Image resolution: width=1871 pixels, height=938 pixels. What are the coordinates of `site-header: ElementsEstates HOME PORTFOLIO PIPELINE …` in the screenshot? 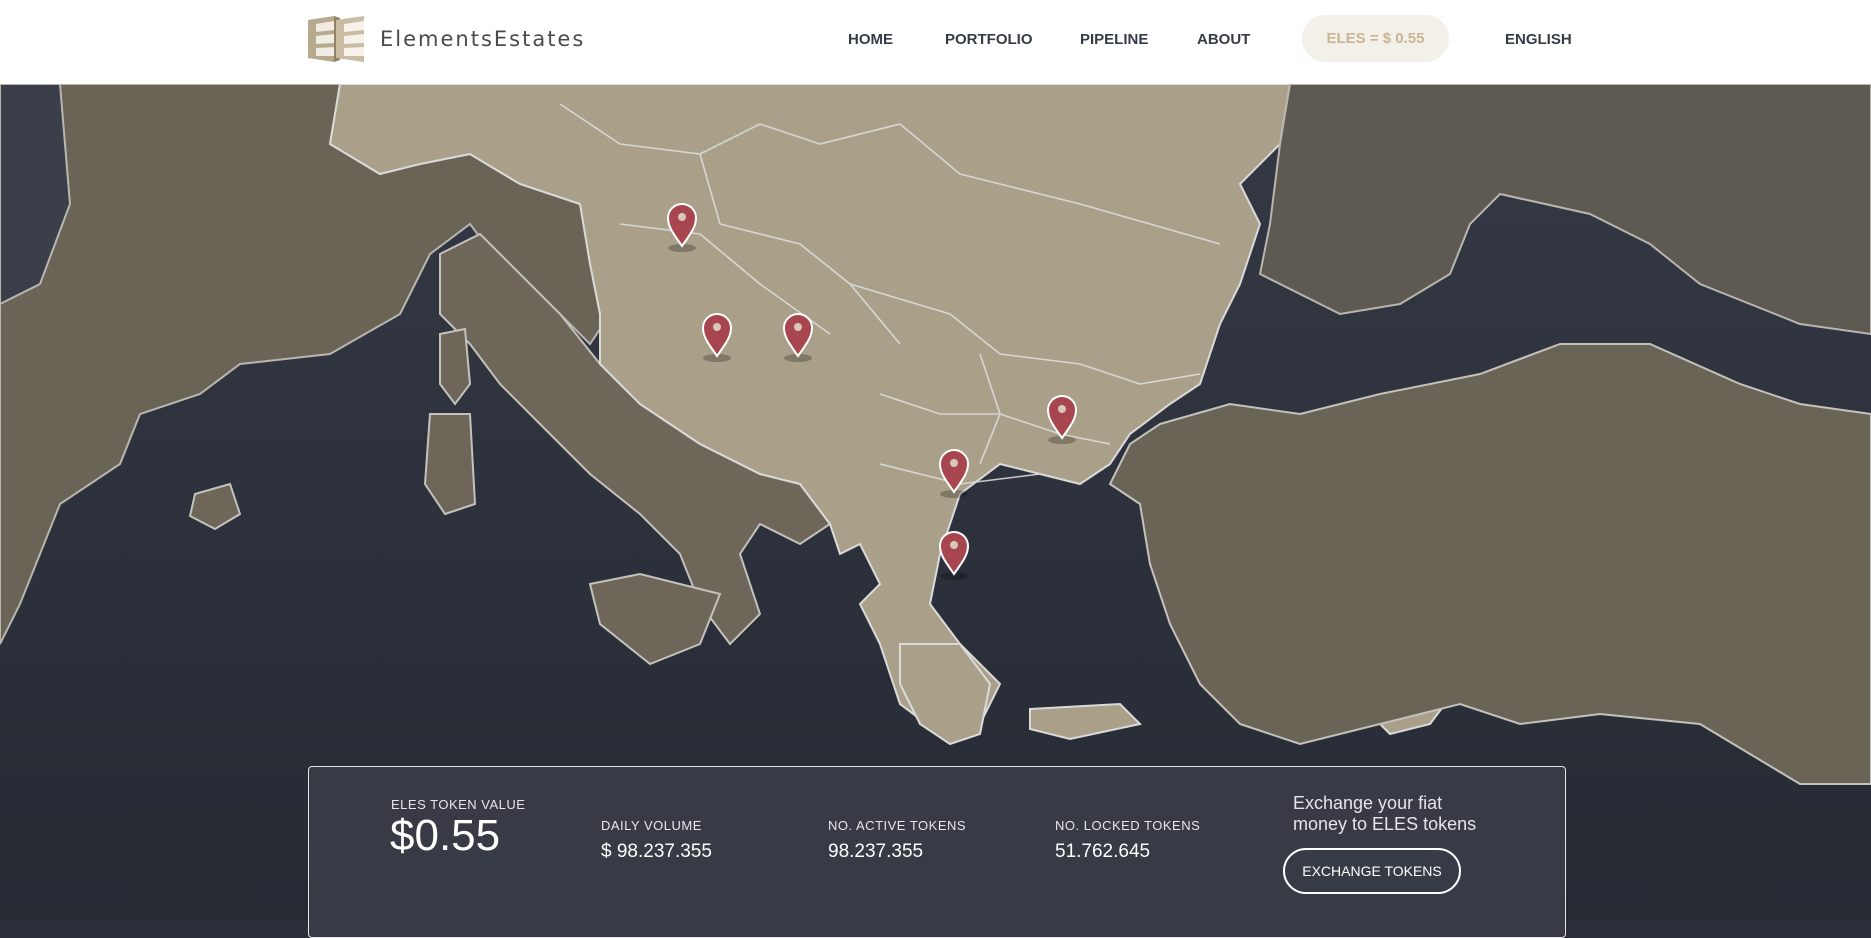 It's located at (935, 42).